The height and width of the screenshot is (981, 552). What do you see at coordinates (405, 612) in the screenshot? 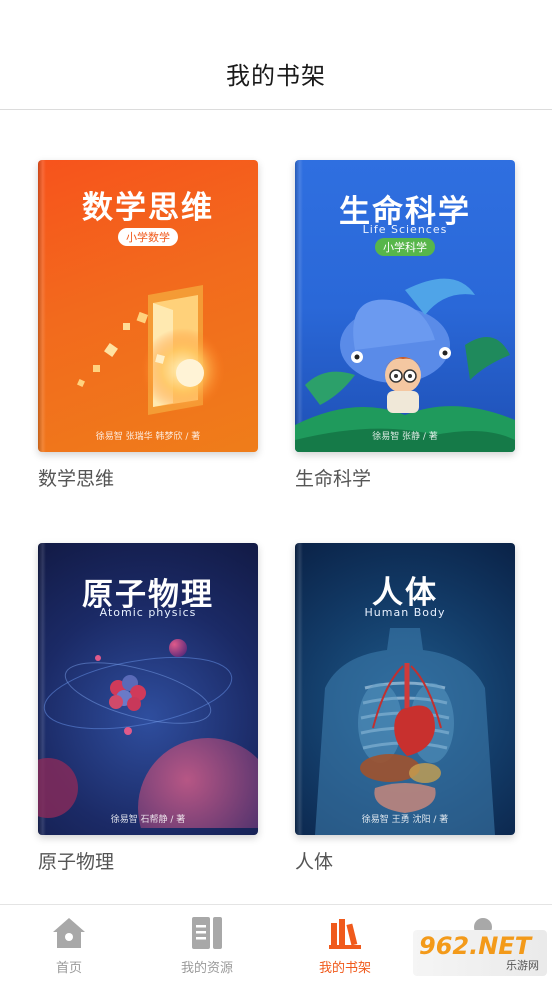
I see `cover-subtitle: Human Body` at bounding box center [405, 612].